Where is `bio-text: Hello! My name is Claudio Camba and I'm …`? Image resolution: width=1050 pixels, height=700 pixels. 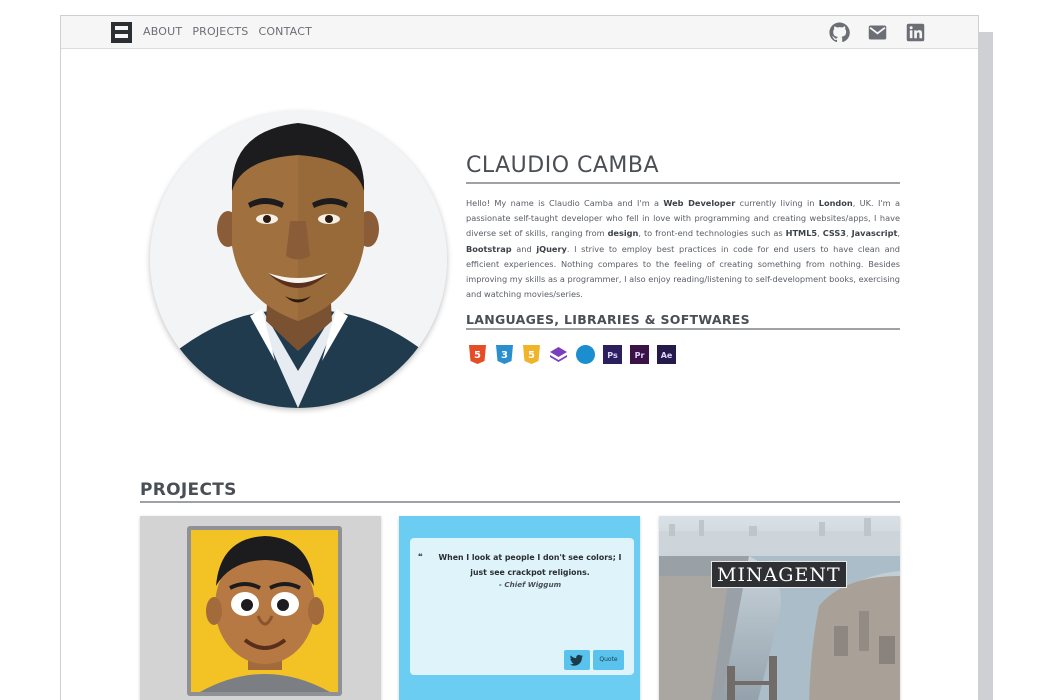
bio-text: Hello! My name is Claudio Camba and I'm … is located at coordinates (565, 203).